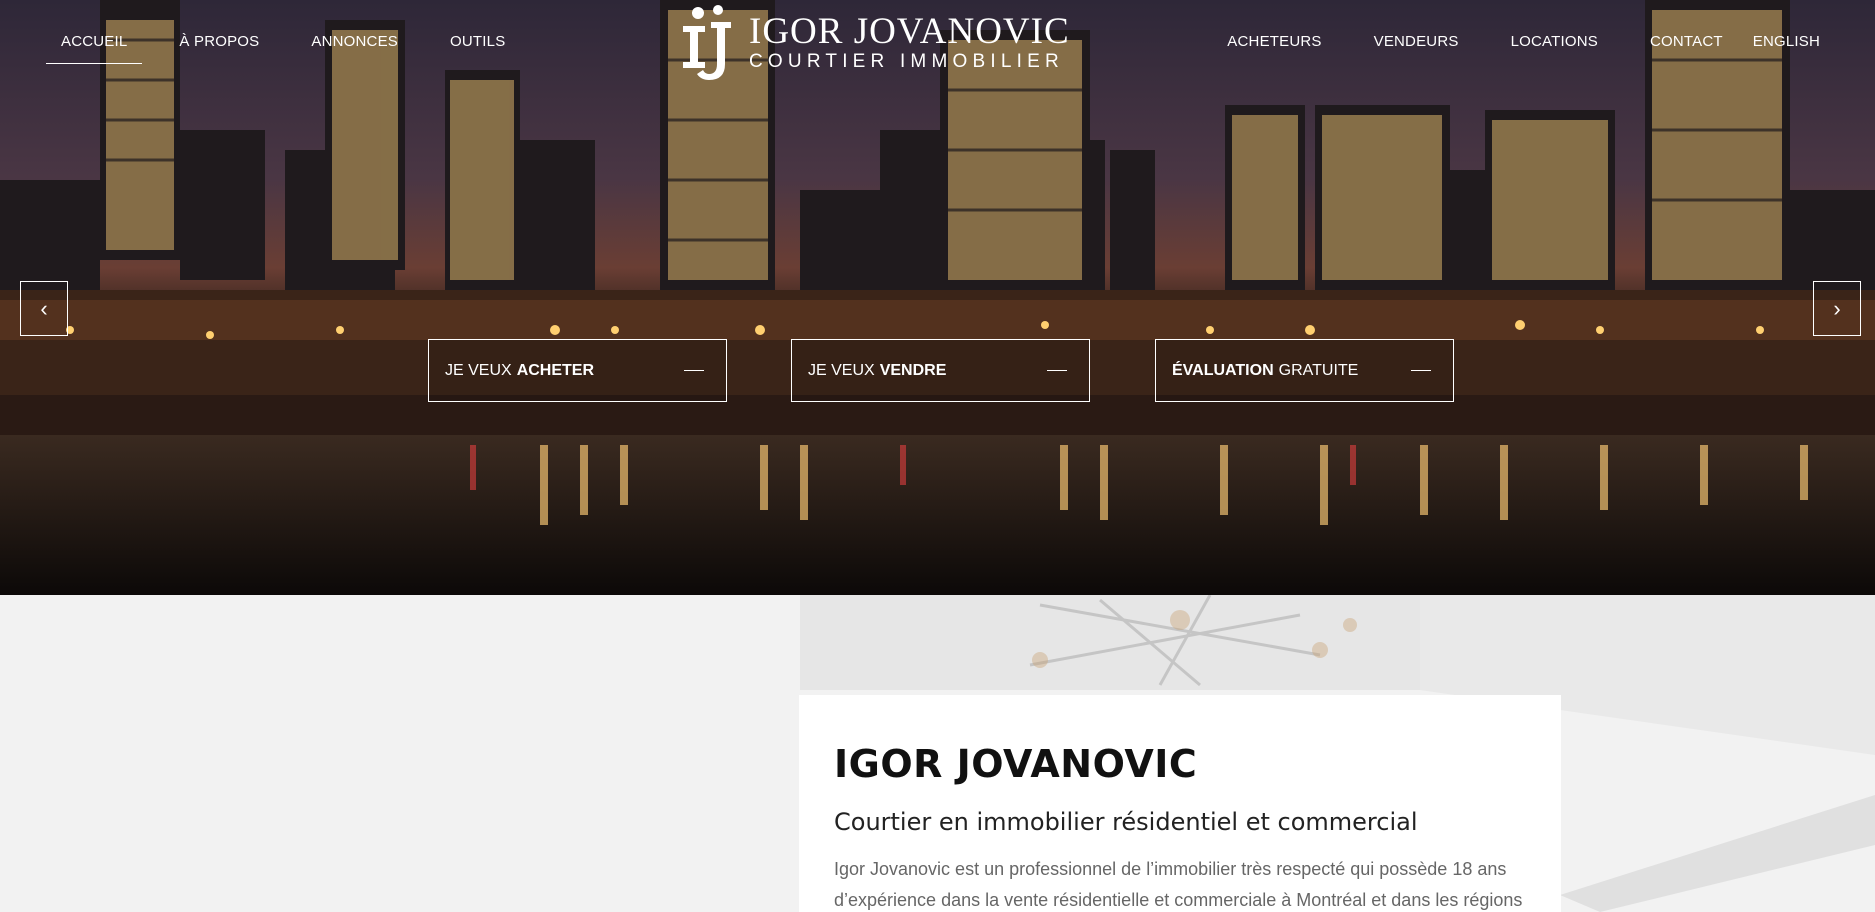  Describe the element at coordinates (906, 61) in the screenshot. I see `logo-subtitle: COURTIER IMMOBILIER` at that location.